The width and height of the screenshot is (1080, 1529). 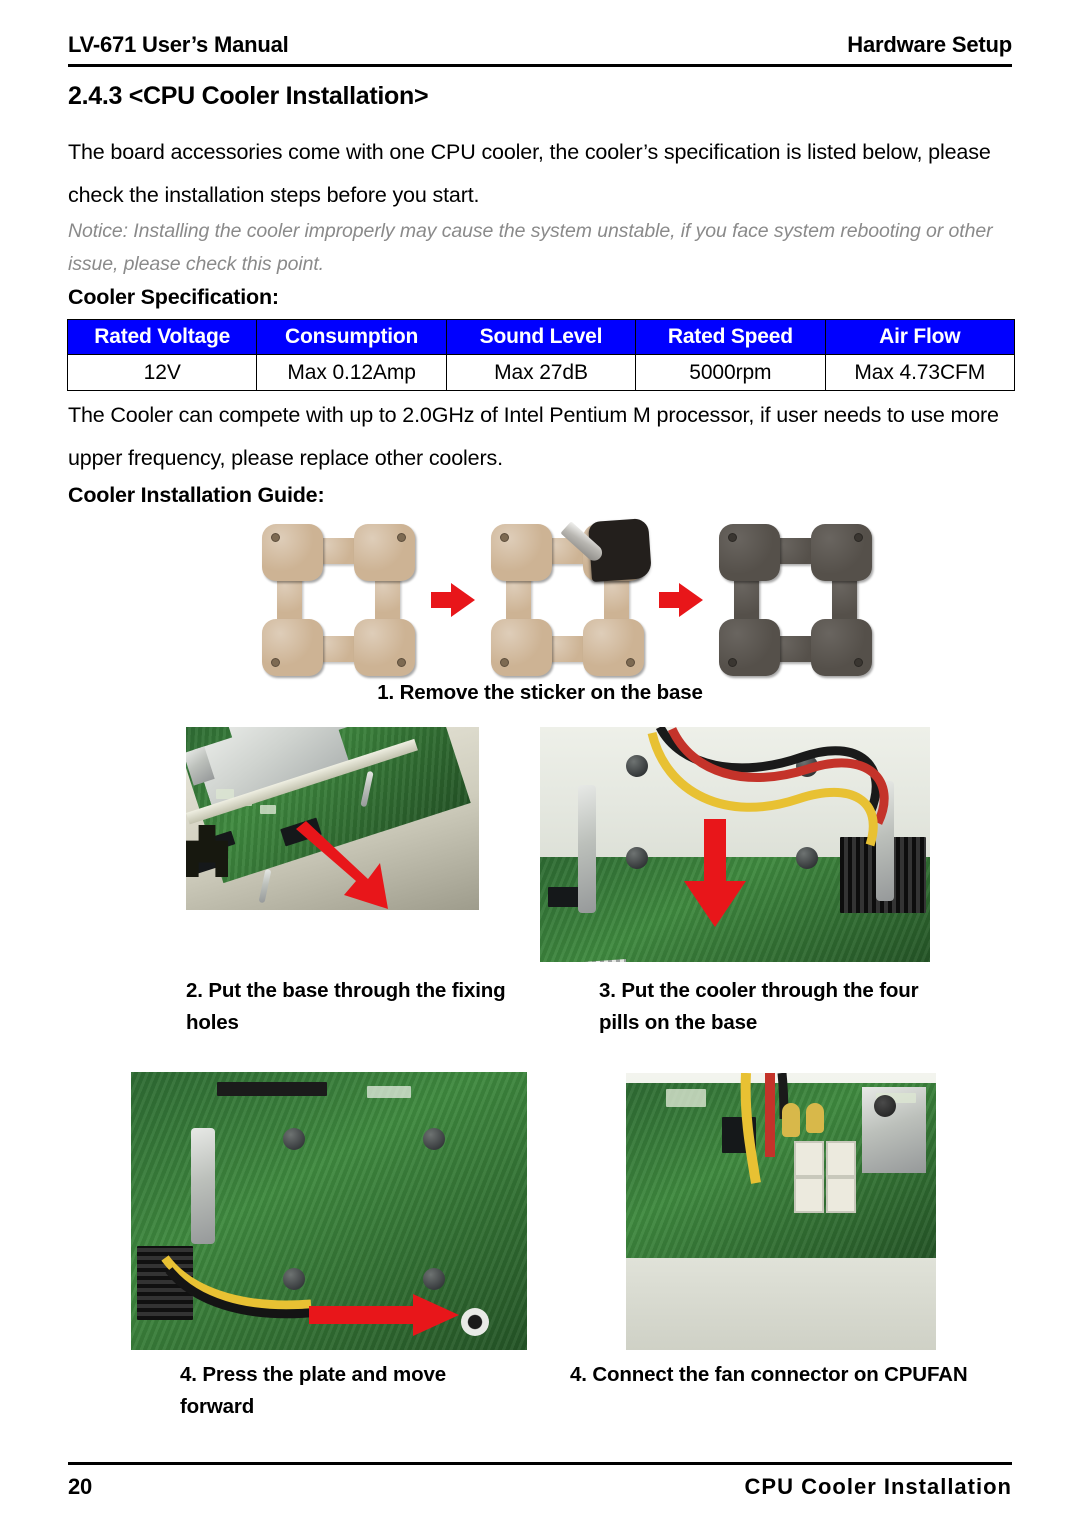 What do you see at coordinates (730, 372) in the screenshot?
I see `cell-rated-speed: 5000rpm` at bounding box center [730, 372].